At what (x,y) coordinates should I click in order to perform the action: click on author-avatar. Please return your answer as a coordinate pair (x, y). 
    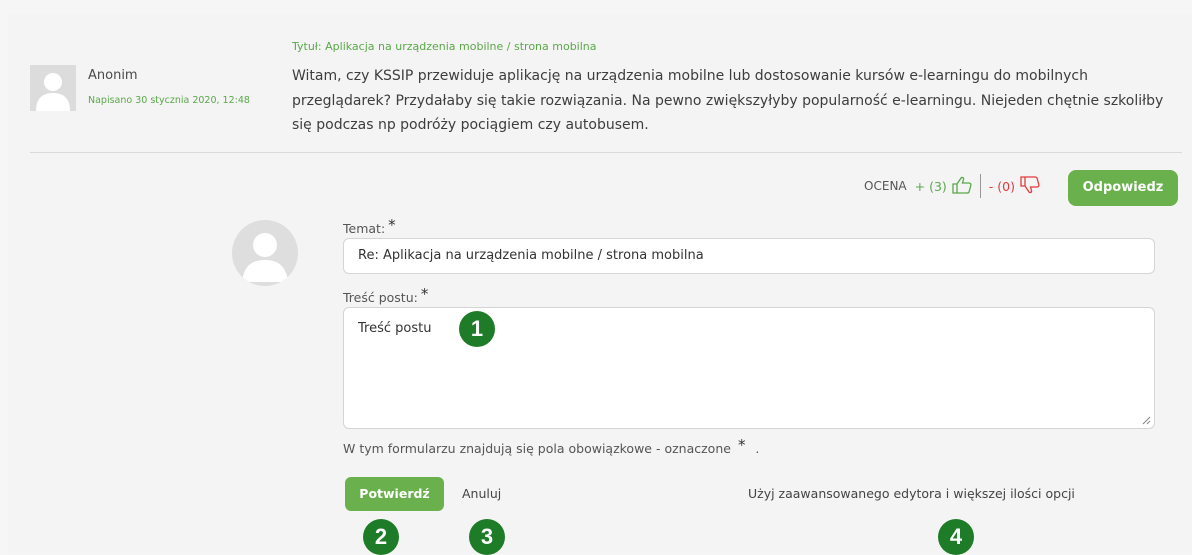
    Looking at the image, I should click on (53, 88).